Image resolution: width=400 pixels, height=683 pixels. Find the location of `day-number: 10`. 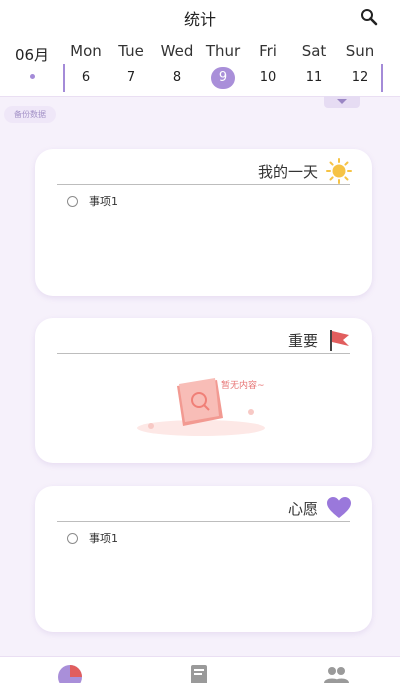

day-number: 10 is located at coordinates (268, 77).